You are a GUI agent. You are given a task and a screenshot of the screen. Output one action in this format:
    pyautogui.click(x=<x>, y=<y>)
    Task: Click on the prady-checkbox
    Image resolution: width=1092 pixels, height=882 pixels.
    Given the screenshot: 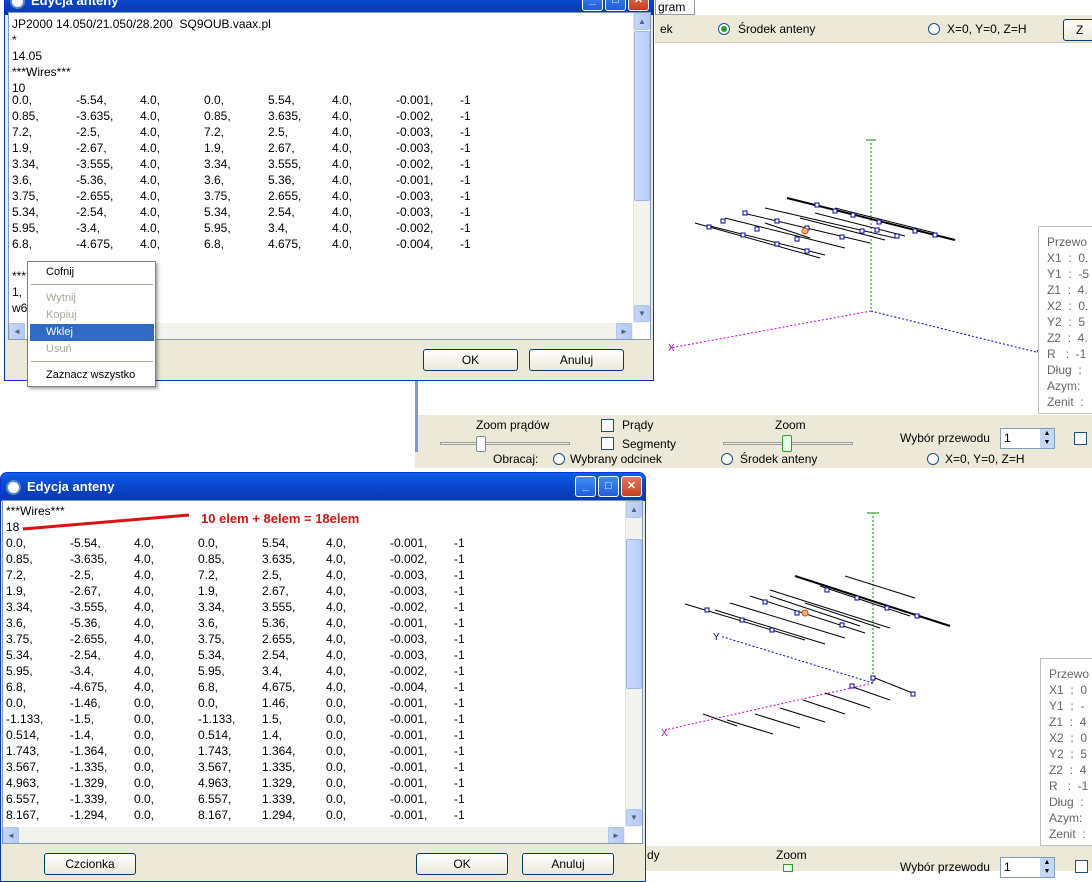 What is the action you would take?
    pyautogui.click(x=607, y=425)
    